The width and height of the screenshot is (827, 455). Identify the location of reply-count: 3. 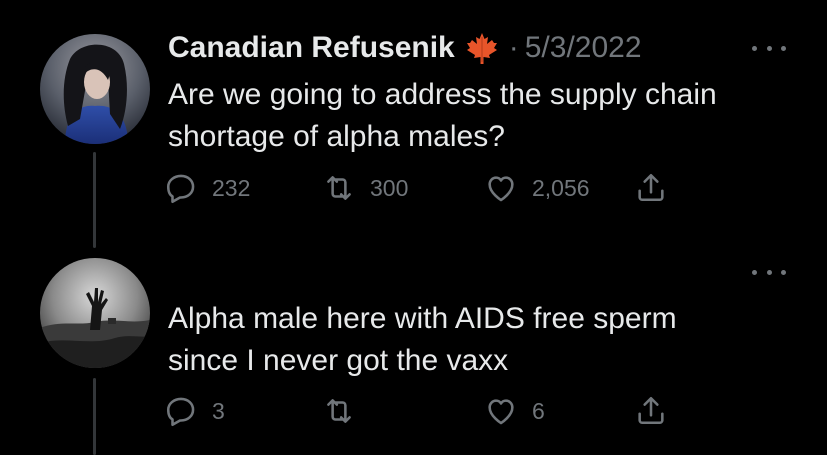
(218, 410).